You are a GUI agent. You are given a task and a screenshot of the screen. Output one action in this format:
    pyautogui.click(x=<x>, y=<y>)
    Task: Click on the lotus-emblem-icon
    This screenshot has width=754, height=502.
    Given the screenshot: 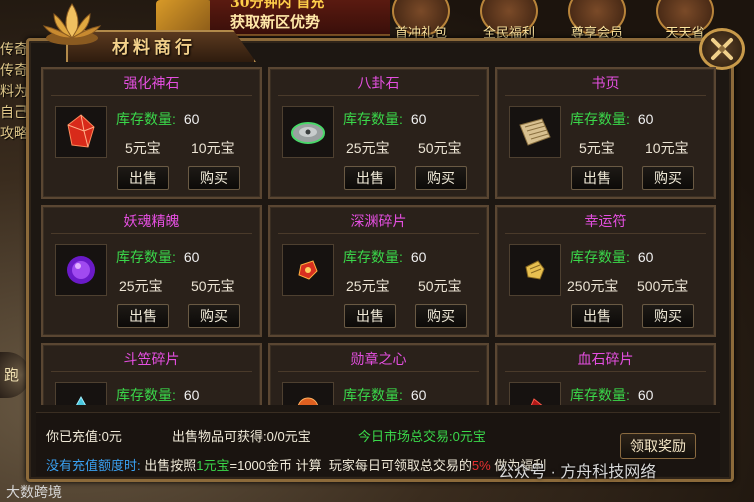 What is the action you would take?
    pyautogui.click(x=72, y=24)
    